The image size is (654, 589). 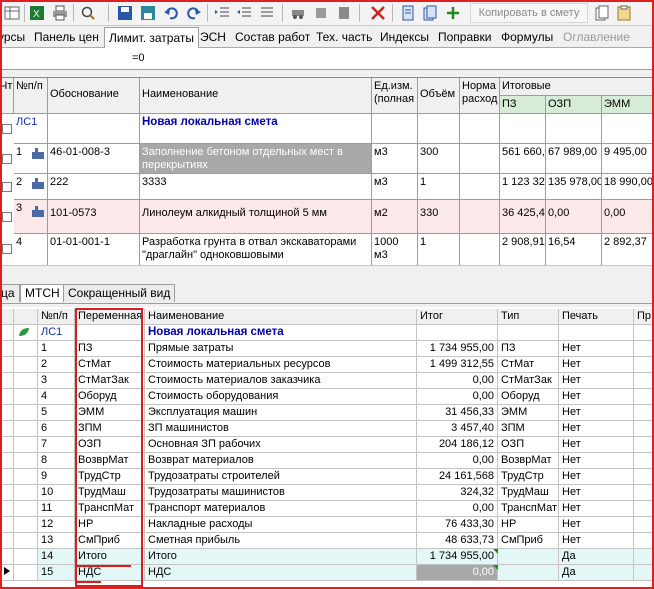 What do you see at coordinates (12, 38) in the screenshot?
I see `tab-resources: урсы` at bounding box center [12, 38].